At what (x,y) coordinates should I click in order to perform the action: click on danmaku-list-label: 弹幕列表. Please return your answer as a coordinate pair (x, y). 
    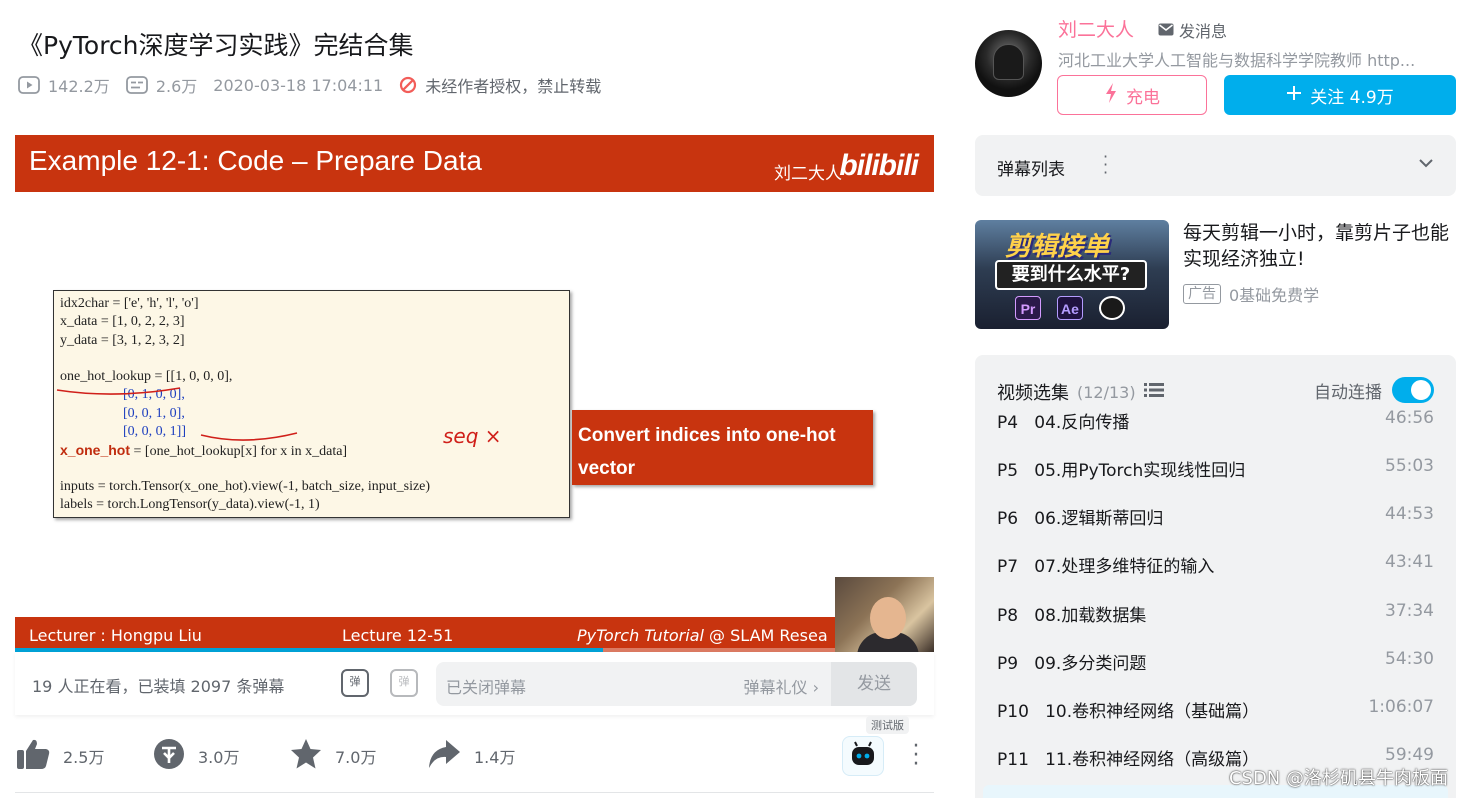
    Looking at the image, I should click on (1031, 170).